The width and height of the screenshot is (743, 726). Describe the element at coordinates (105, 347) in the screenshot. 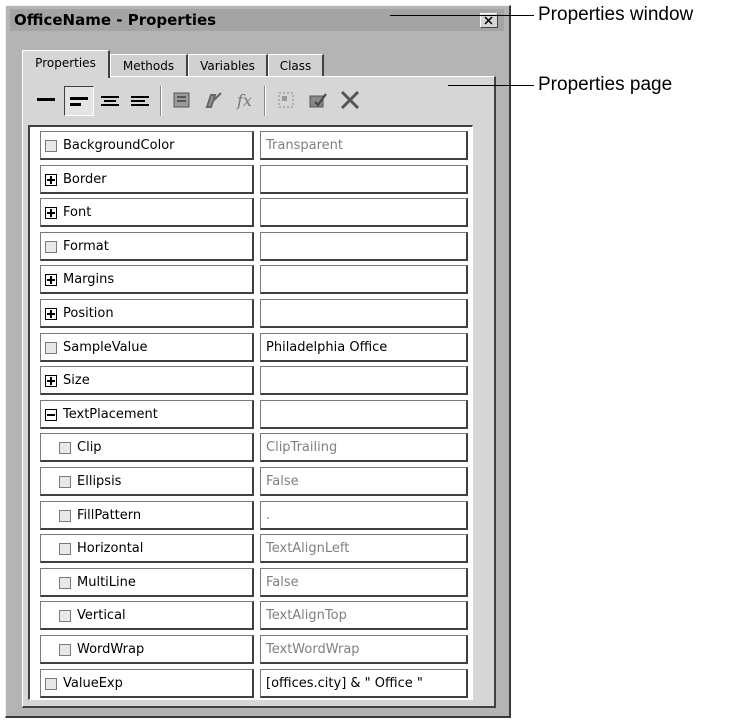

I see `property-name: SampleValue` at that location.